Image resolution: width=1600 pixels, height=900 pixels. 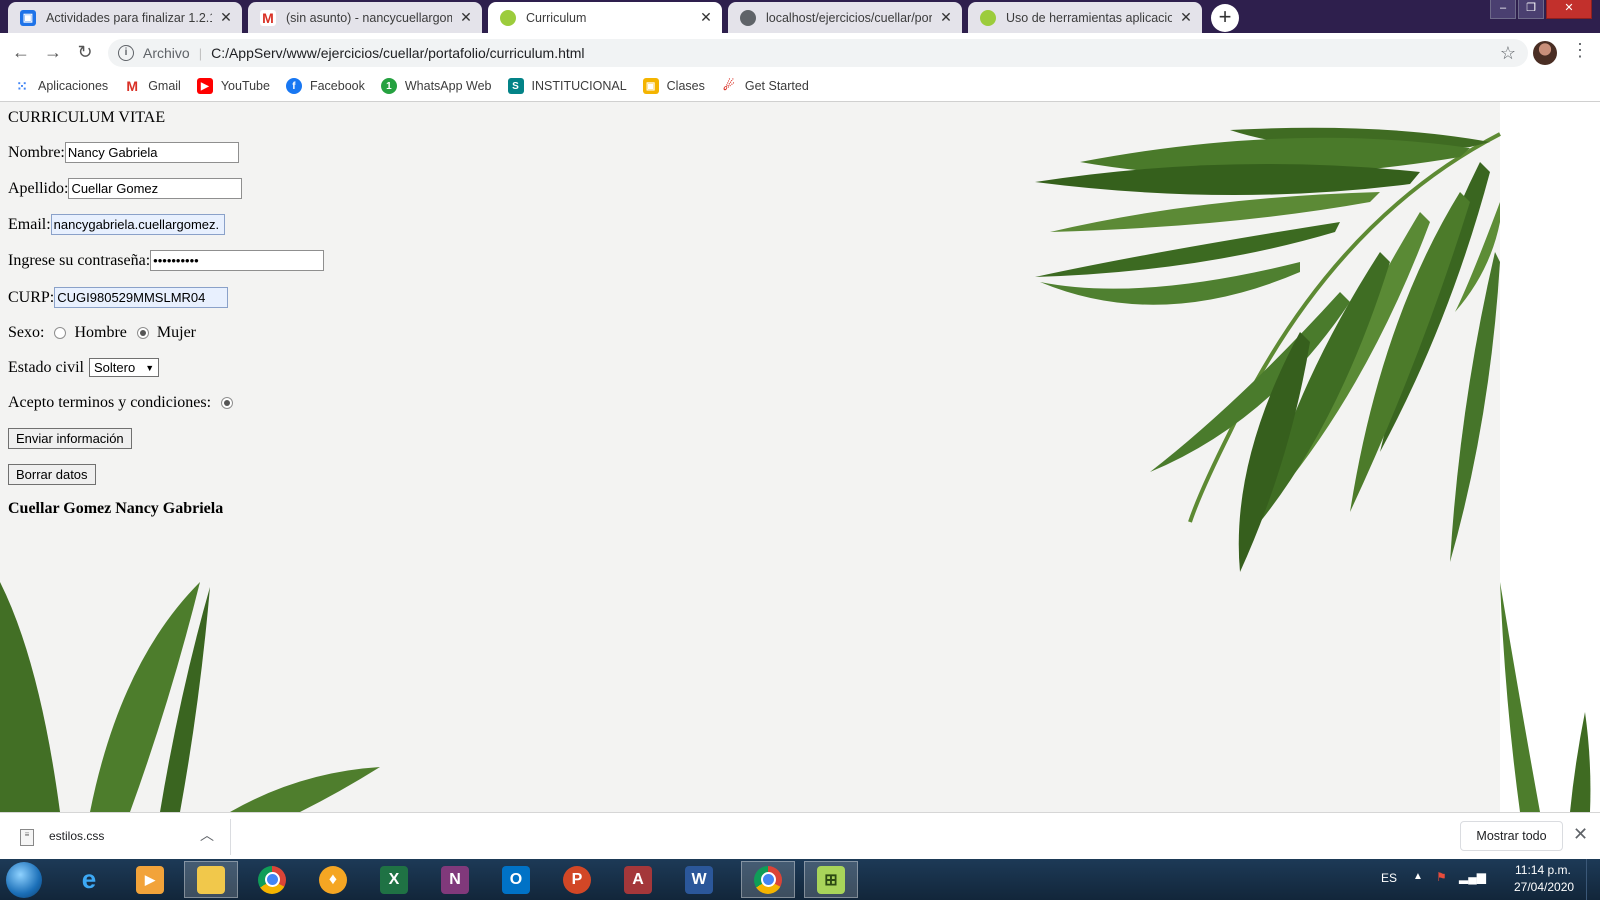 I want to click on chevron-up-icon: ︿, so click(x=207, y=835).